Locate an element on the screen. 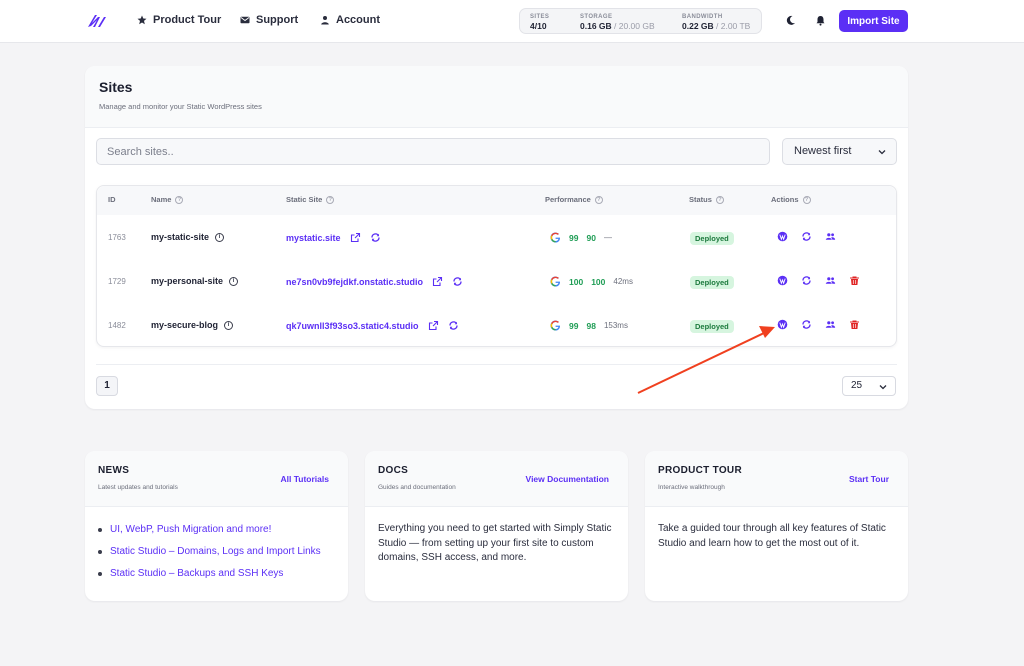 The image size is (1024, 666). column-header-name: Name? is located at coordinates (167, 199).